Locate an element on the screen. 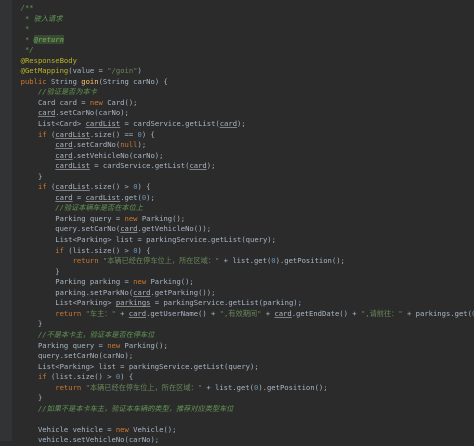 The image size is (474, 446). code-token-plain: .setCardNo( is located at coordinates (96, 145).